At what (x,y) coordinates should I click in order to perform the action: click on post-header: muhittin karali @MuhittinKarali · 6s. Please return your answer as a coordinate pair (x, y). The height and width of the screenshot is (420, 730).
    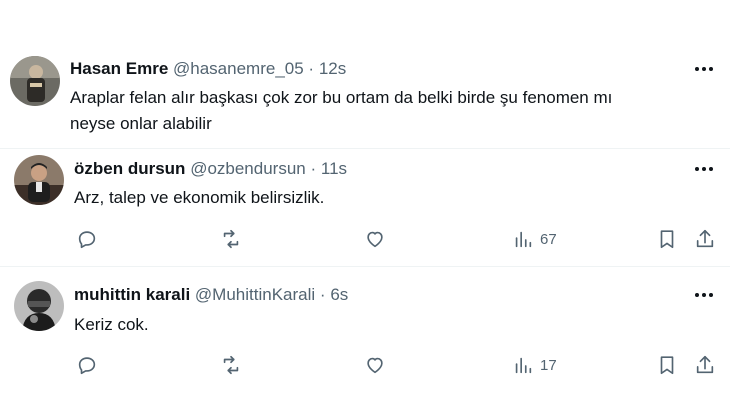
    Looking at the image, I should click on (211, 295).